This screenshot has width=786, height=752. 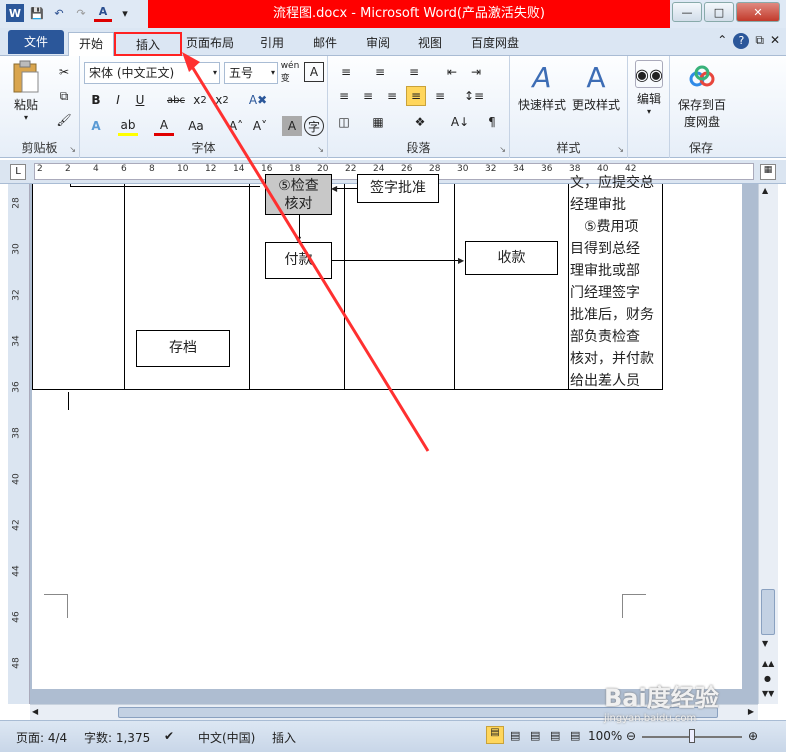 I want to click on full-screen-reading-icon: ▤, so click(x=515, y=735).